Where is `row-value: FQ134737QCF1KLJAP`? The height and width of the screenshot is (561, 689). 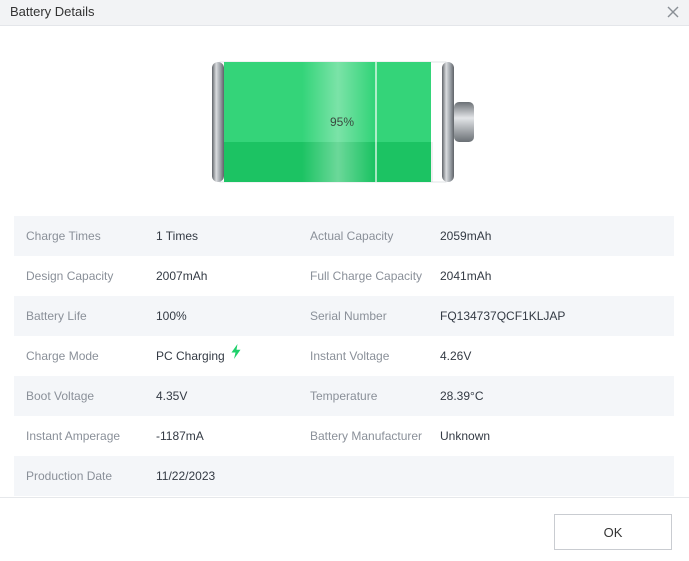 row-value: FQ134737QCF1KLJAP is located at coordinates (503, 316).